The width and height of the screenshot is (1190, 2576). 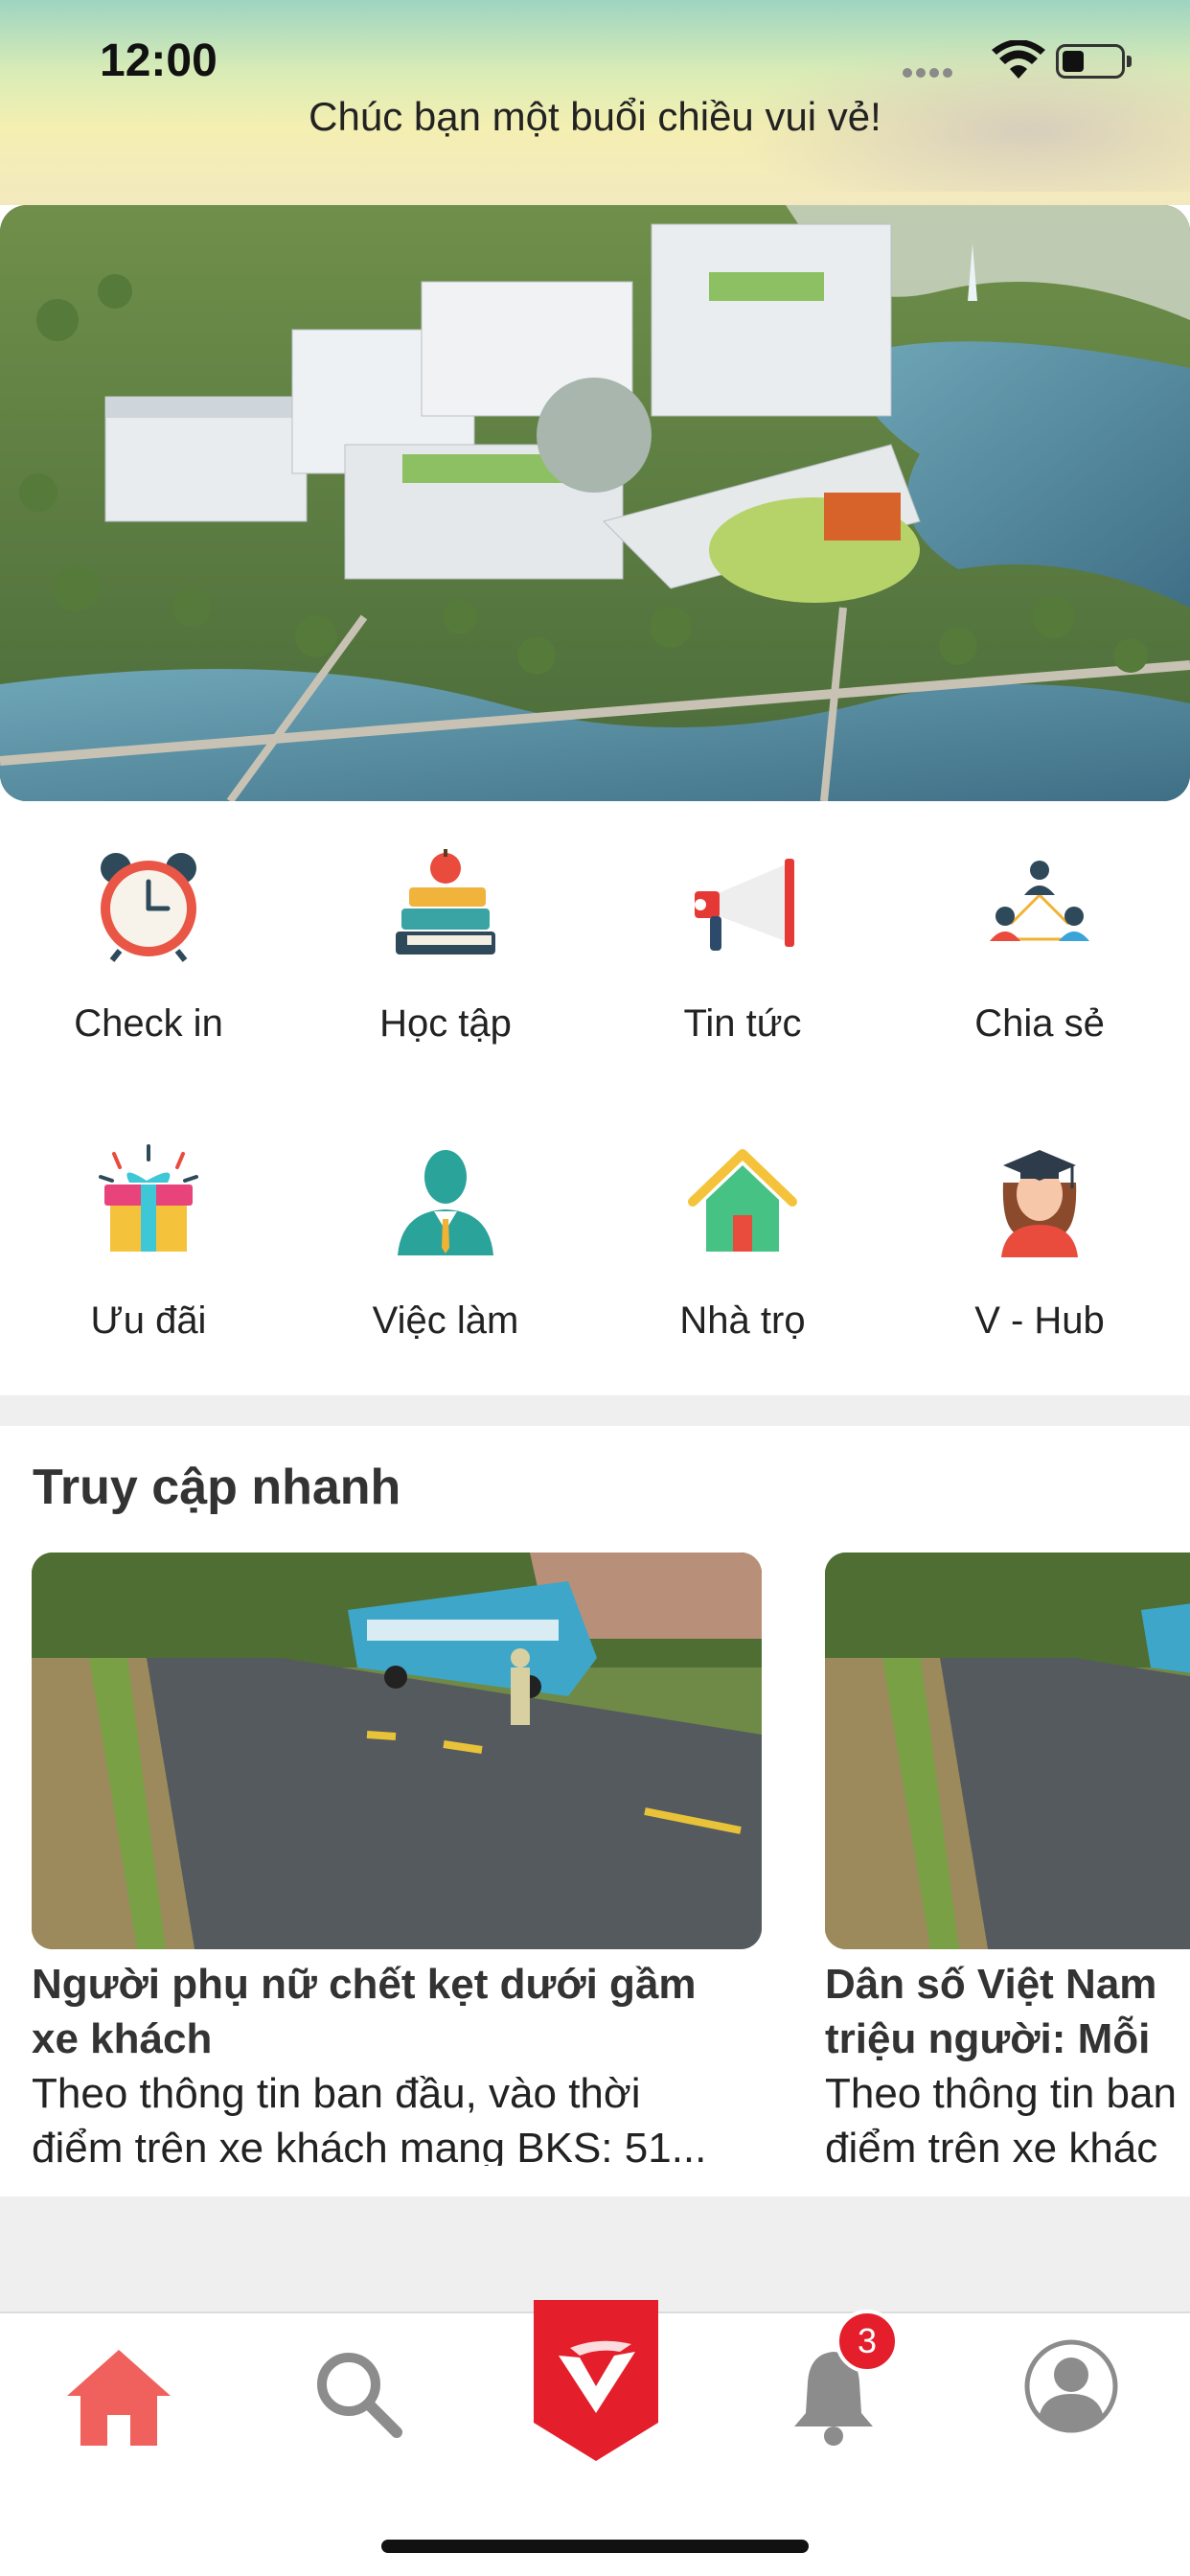 I want to click on search-icon, so click(x=359, y=2395).